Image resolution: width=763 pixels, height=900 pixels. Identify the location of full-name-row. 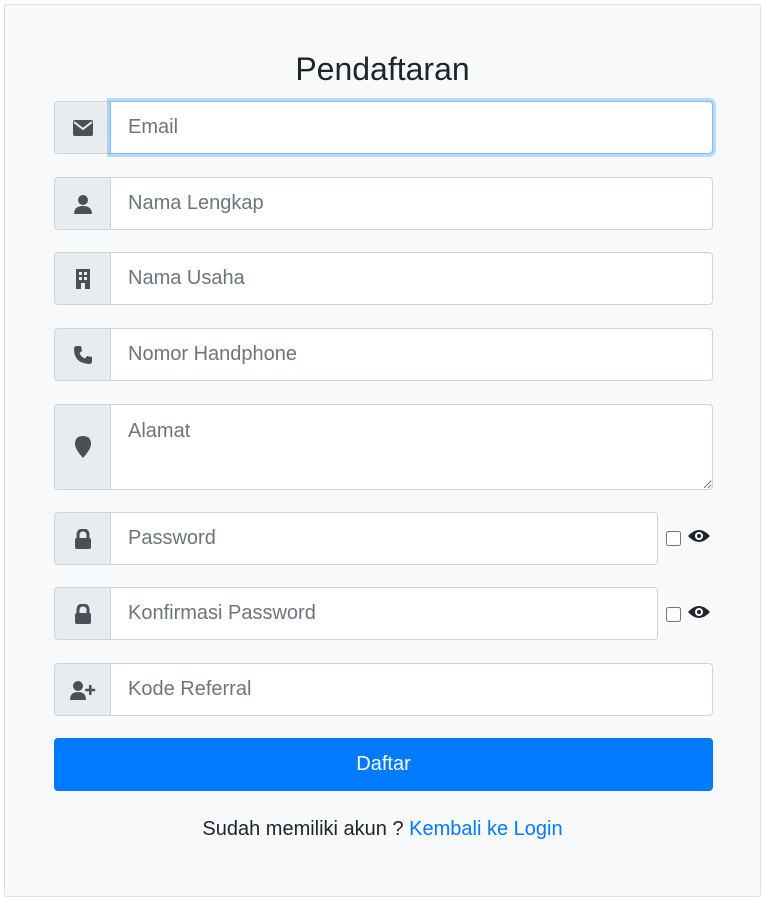
(383, 203).